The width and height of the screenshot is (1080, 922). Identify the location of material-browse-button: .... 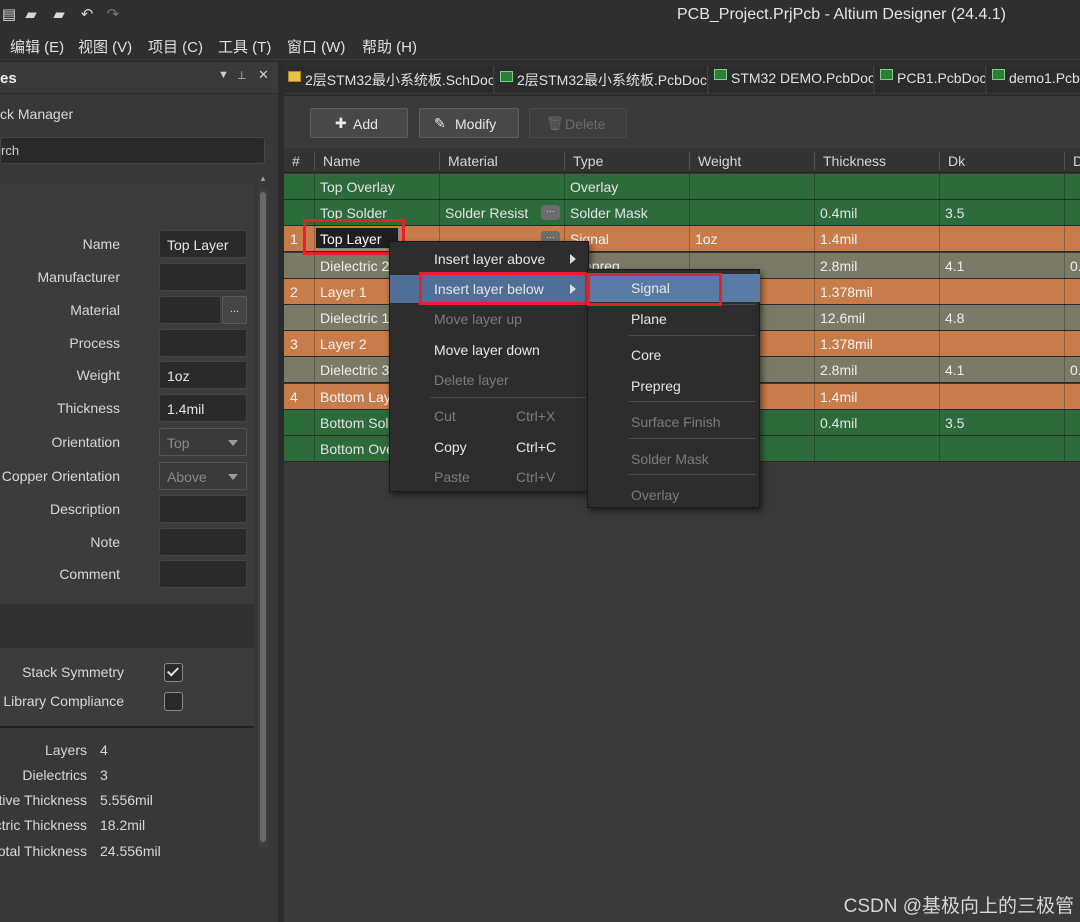
(234, 310).